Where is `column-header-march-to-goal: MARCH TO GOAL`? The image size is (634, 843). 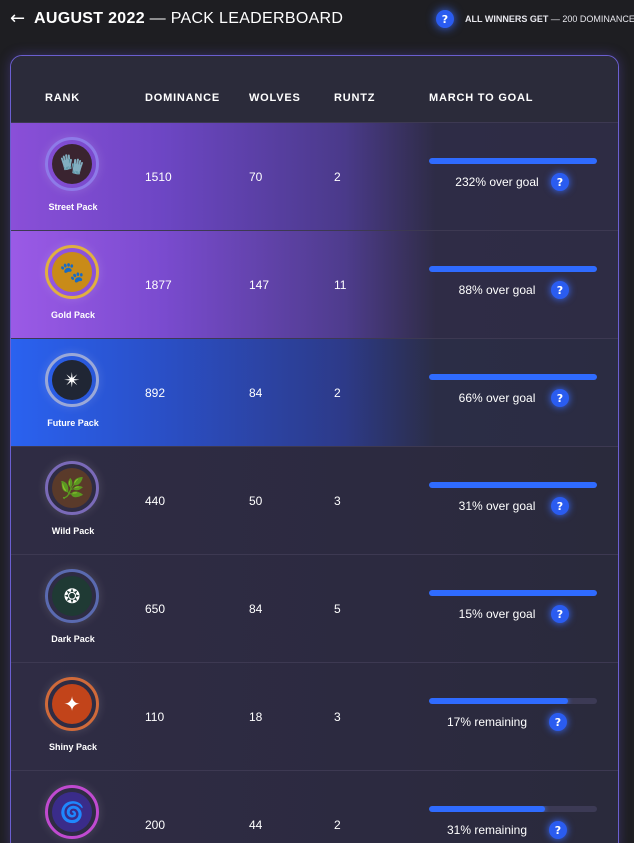 column-header-march-to-goal: MARCH TO GOAL is located at coordinates (481, 98).